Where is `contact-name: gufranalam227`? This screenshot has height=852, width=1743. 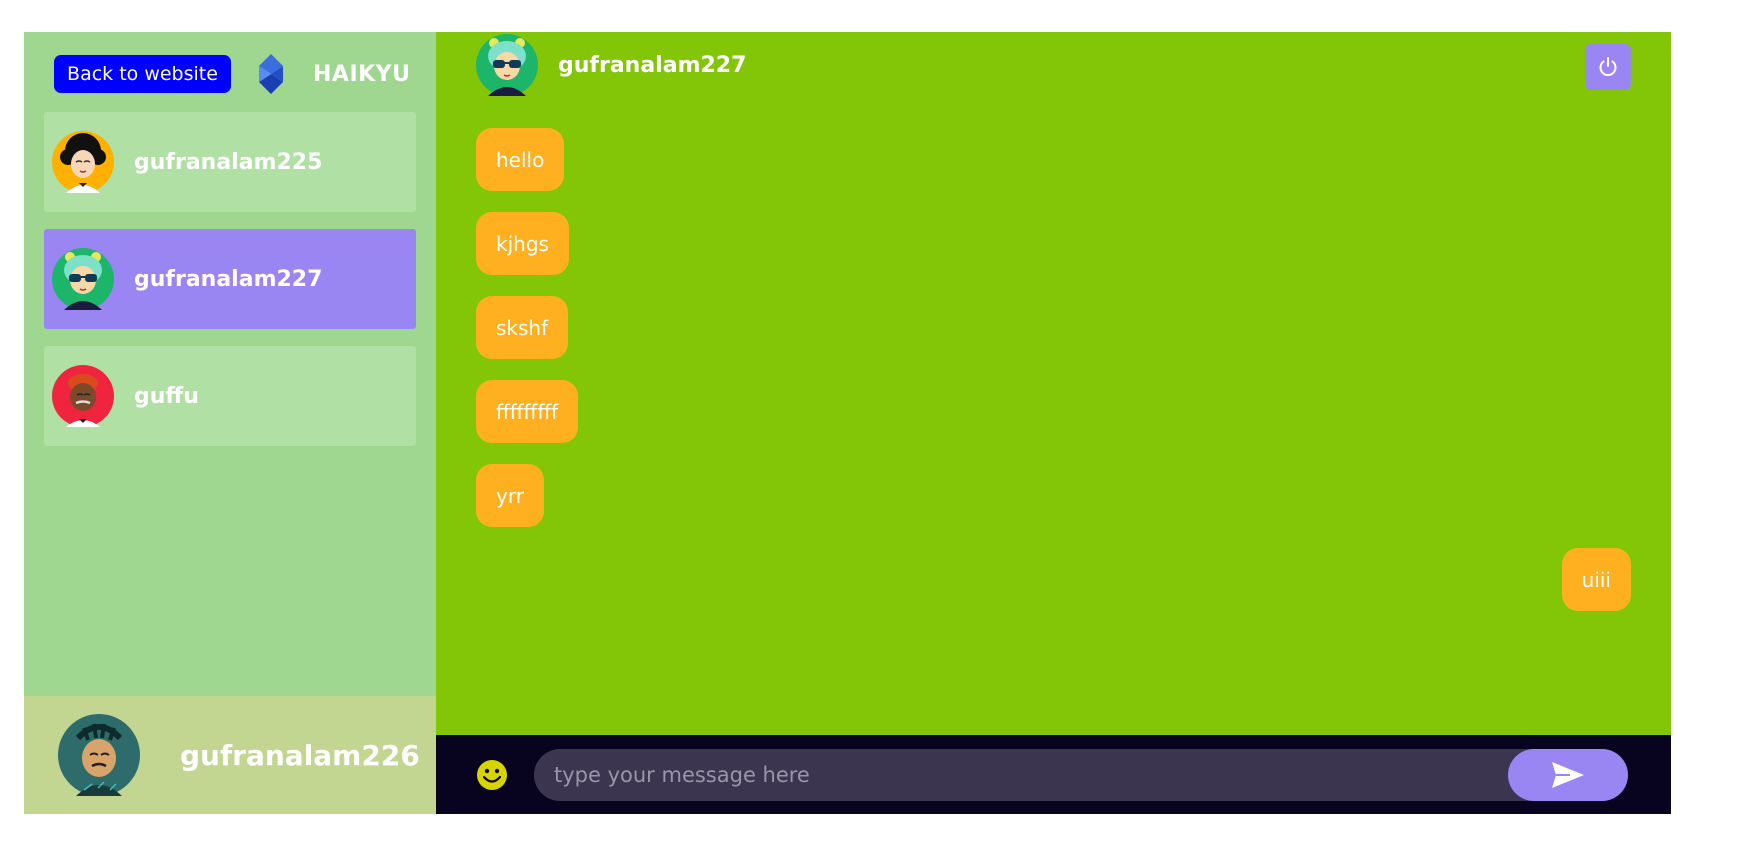
contact-name: gufranalam227 is located at coordinates (228, 279).